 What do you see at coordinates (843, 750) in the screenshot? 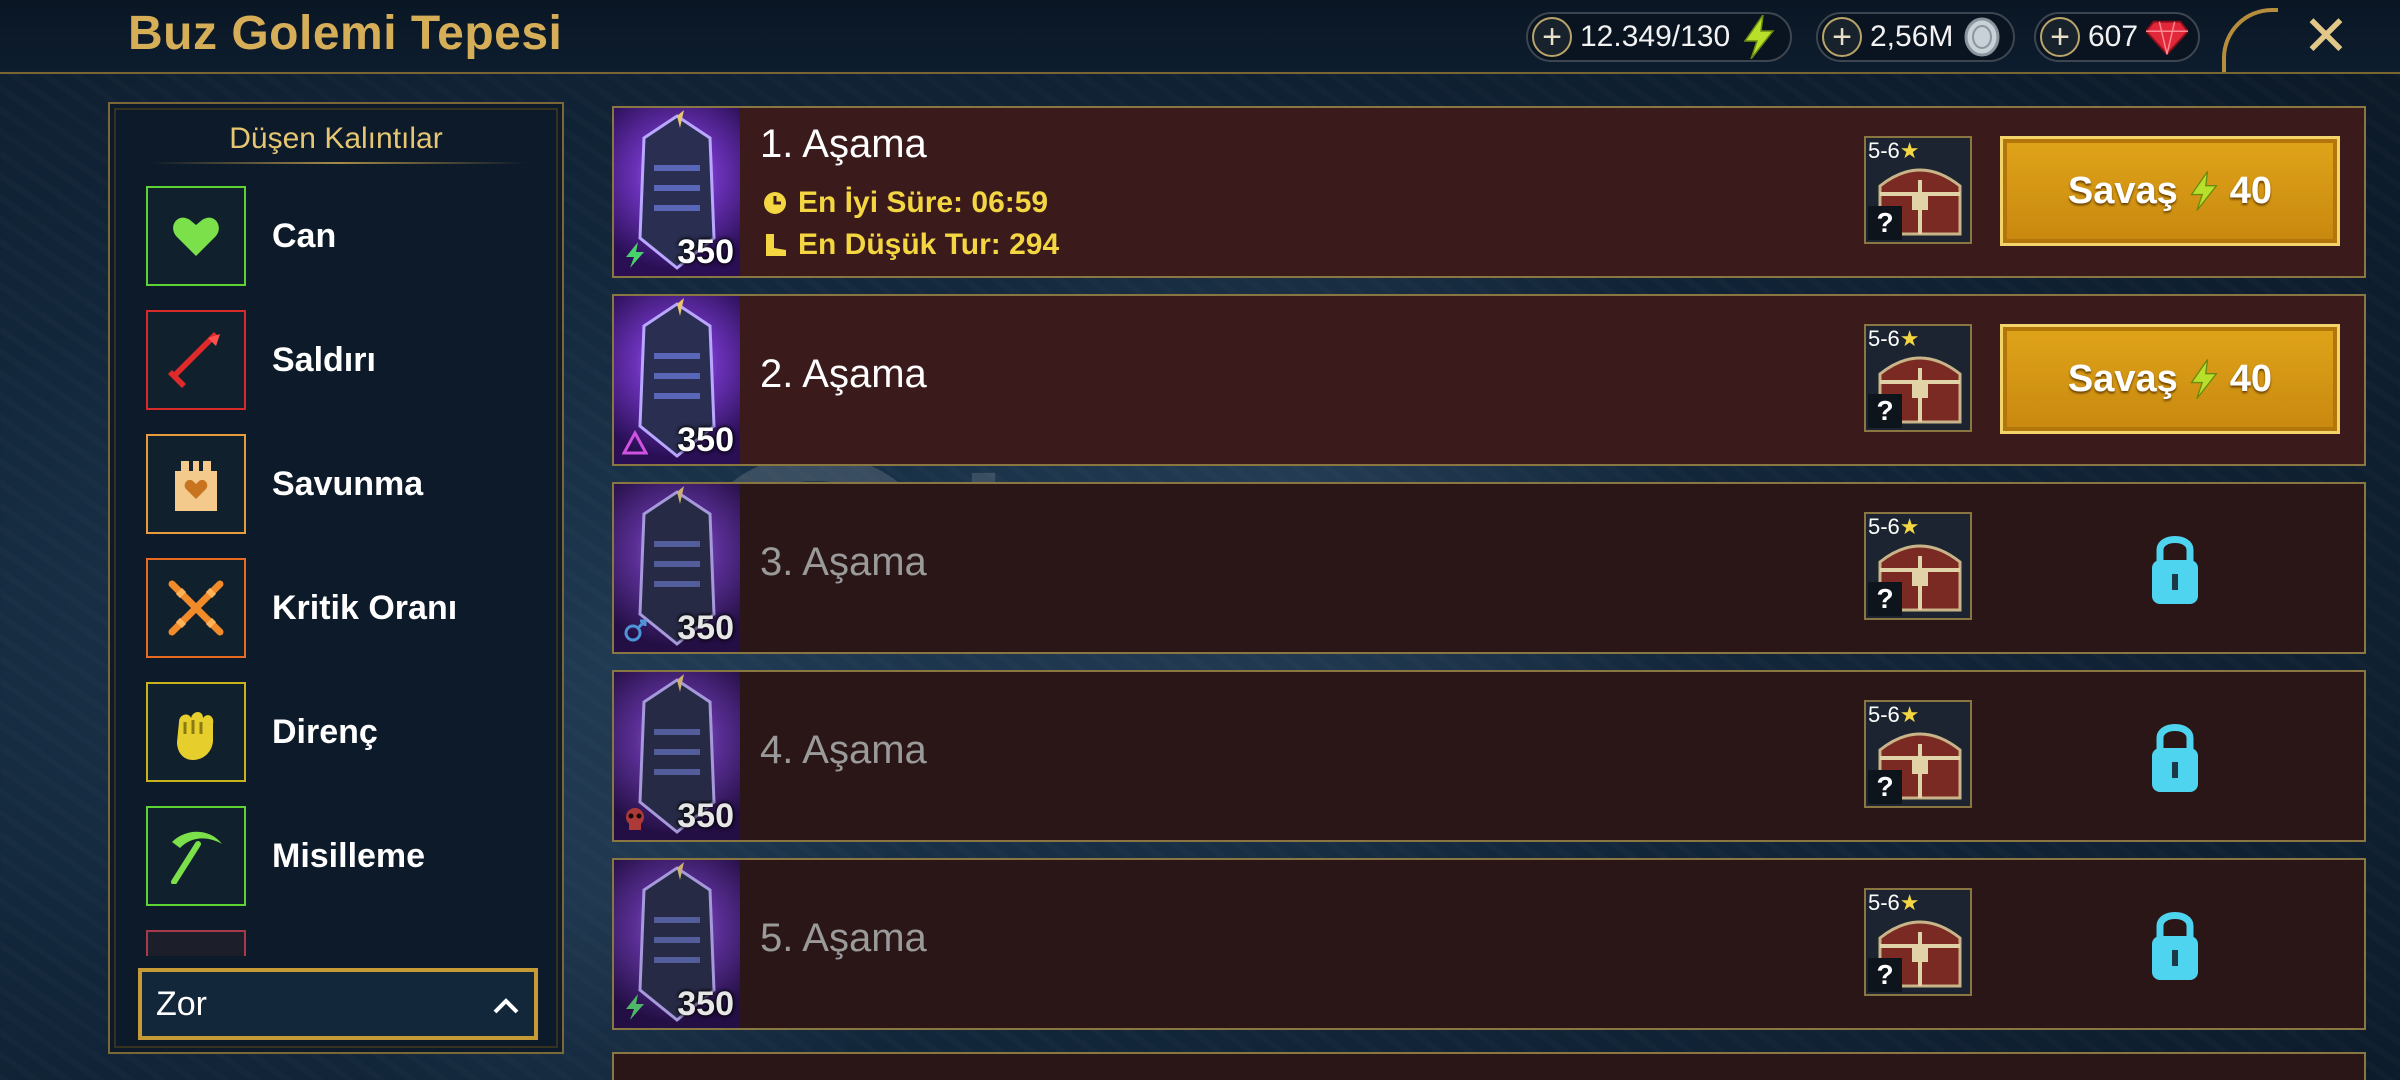
I see `stage-name: 4. Aşama` at bounding box center [843, 750].